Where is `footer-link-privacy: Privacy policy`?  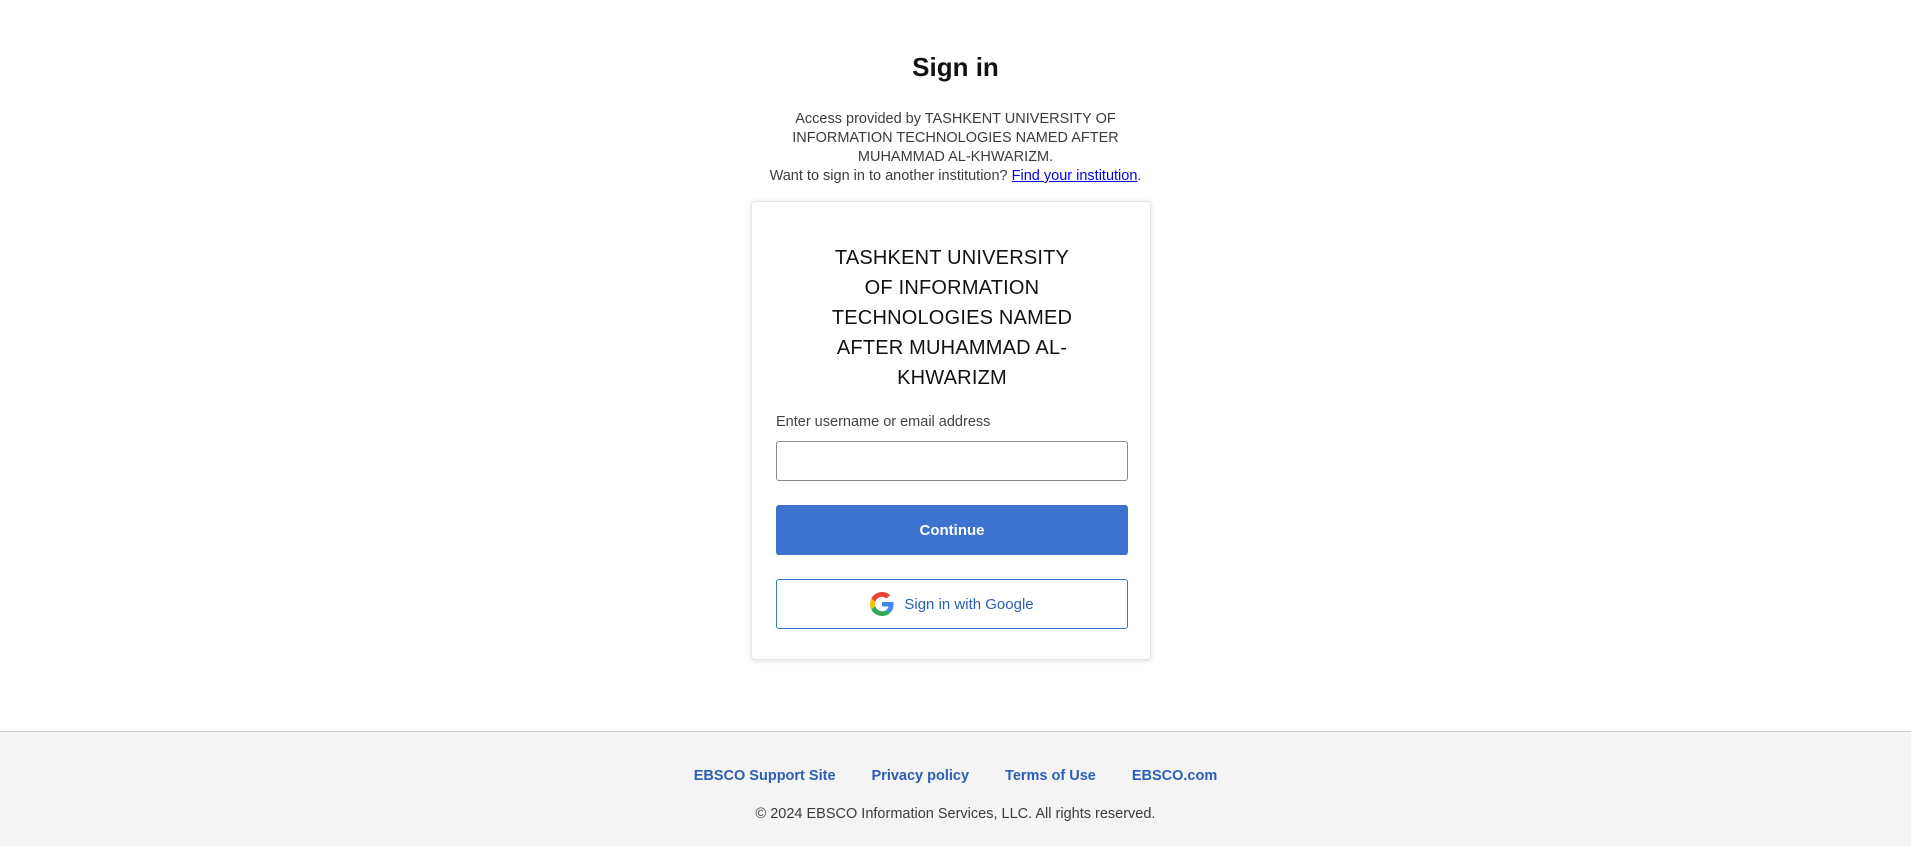 footer-link-privacy: Privacy policy is located at coordinates (921, 776).